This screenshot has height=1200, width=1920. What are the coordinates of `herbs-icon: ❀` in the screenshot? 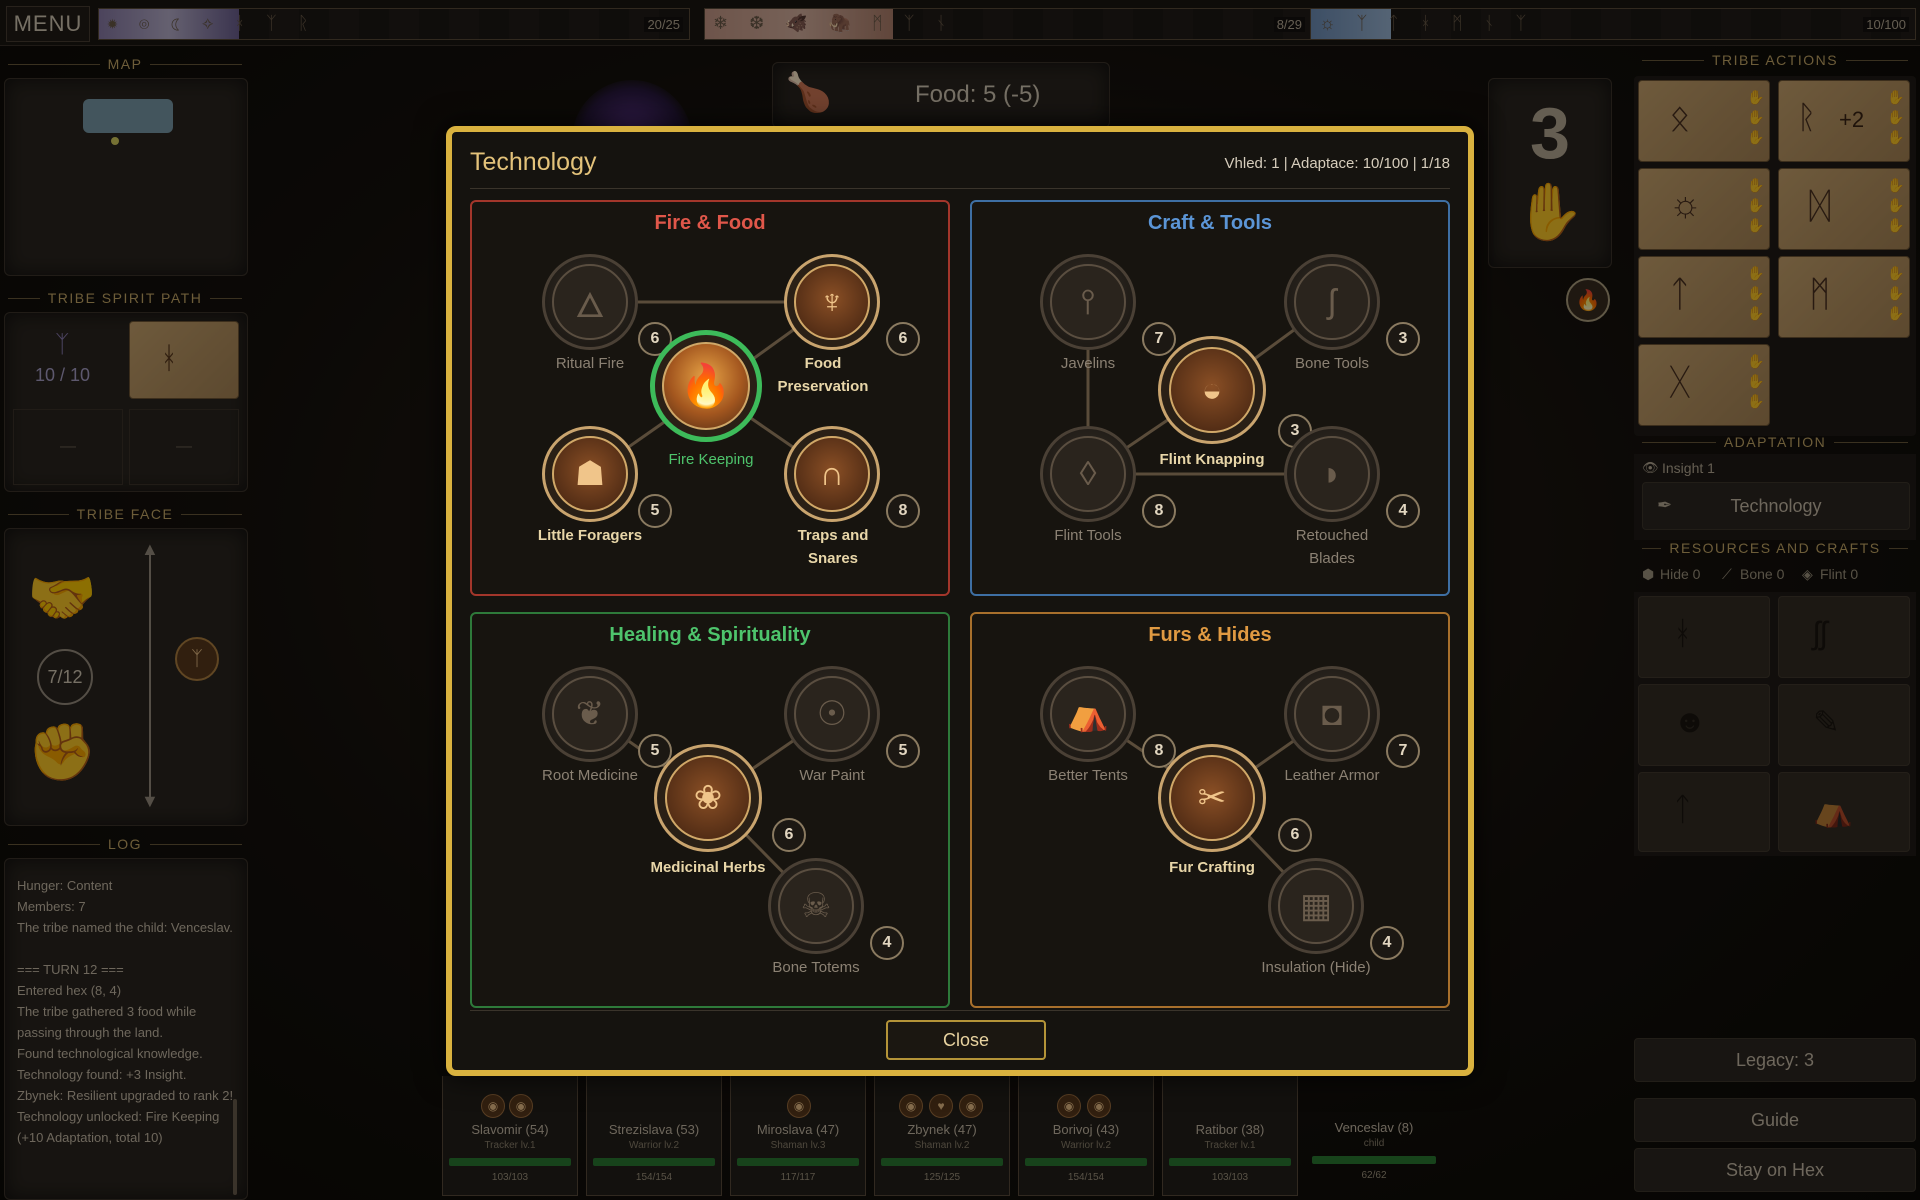 It's located at (708, 798).